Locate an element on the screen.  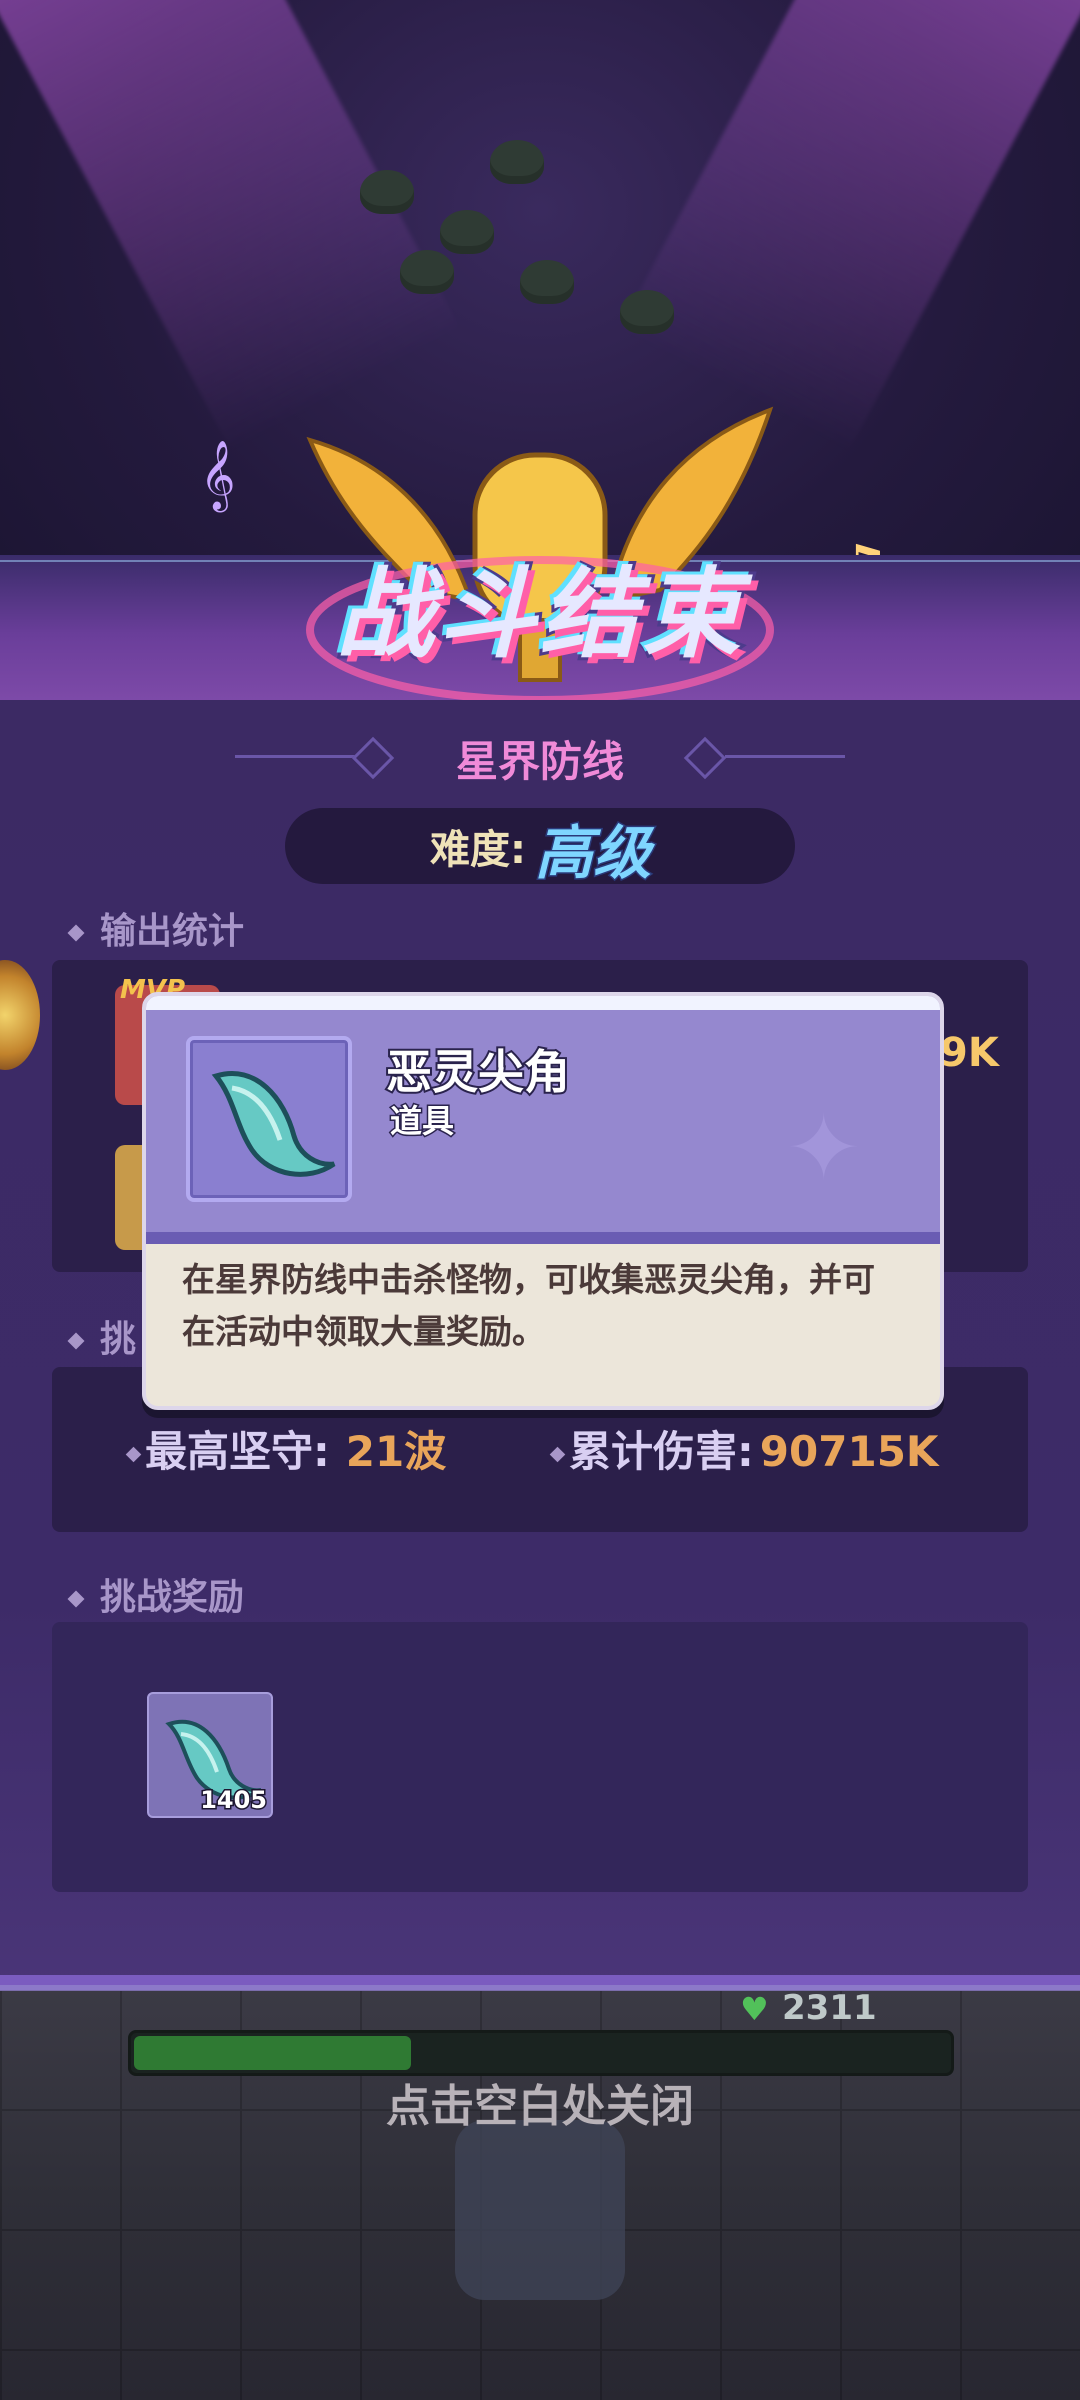
tooltip-header: ✦ 恶灵尖角 道具 is located at coordinates (543, 1120).